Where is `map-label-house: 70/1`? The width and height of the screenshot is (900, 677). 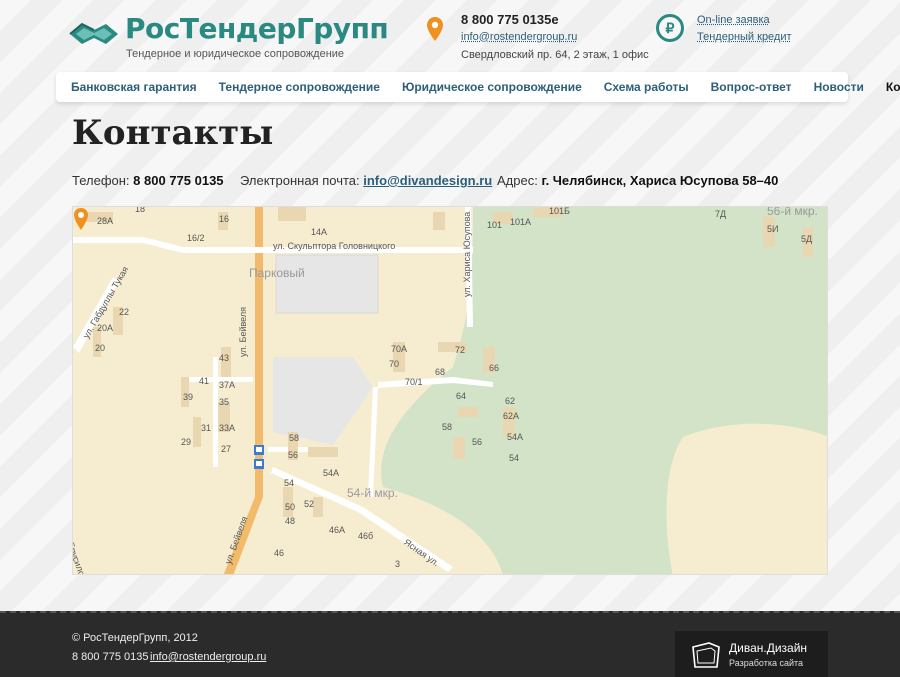
map-label-house: 70/1 is located at coordinates (414, 382).